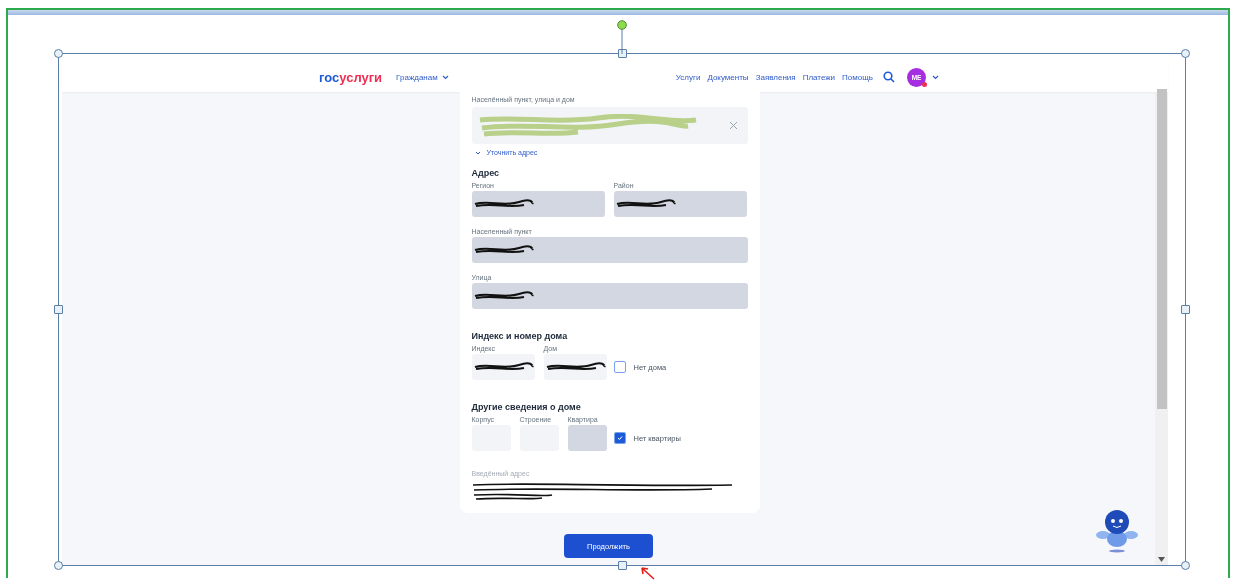  What do you see at coordinates (819, 77) in the screenshot?
I see `nav-link: Платежи` at bounding box center [819, 77].